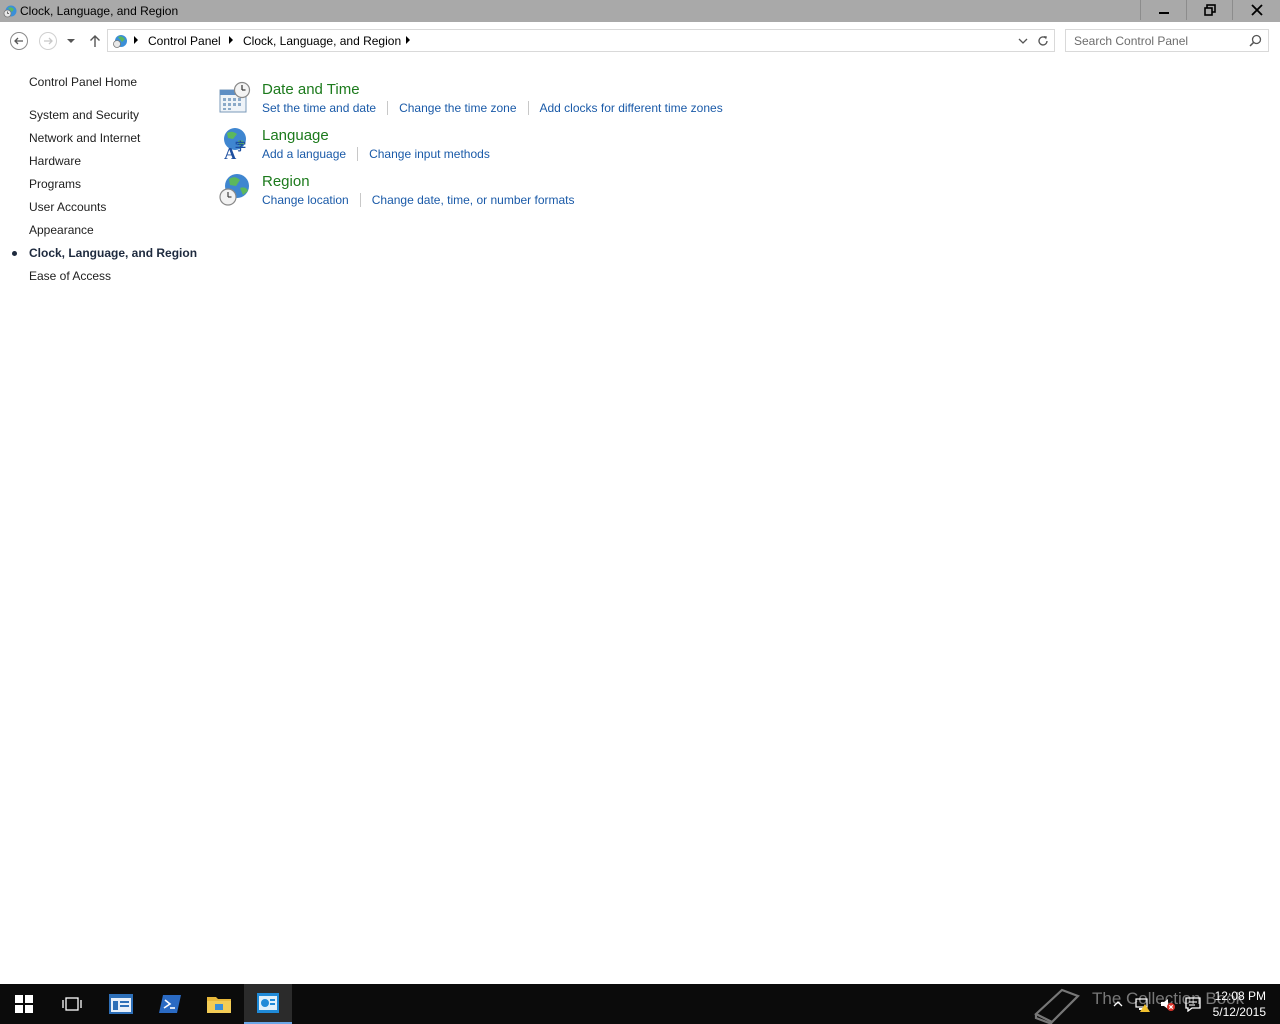 The width and height of the screenshot is (1280, 1024). Describe the element at coordinates (113, 253) in the screenshot. I see `sidebar-item-clock-language-region: Clock, Language, and Region` at that location.